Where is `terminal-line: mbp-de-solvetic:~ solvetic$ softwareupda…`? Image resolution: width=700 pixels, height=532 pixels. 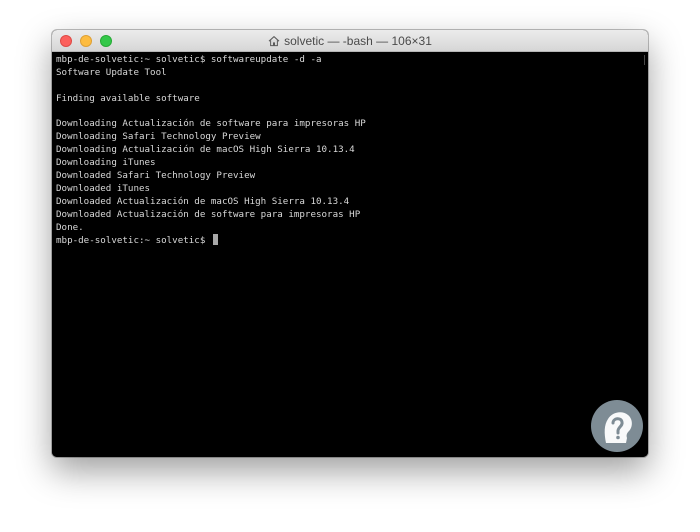 terminal-line: mbp-de-solvetic:~ solvetic$ softwareupda… is located at coordinates (189, 59).